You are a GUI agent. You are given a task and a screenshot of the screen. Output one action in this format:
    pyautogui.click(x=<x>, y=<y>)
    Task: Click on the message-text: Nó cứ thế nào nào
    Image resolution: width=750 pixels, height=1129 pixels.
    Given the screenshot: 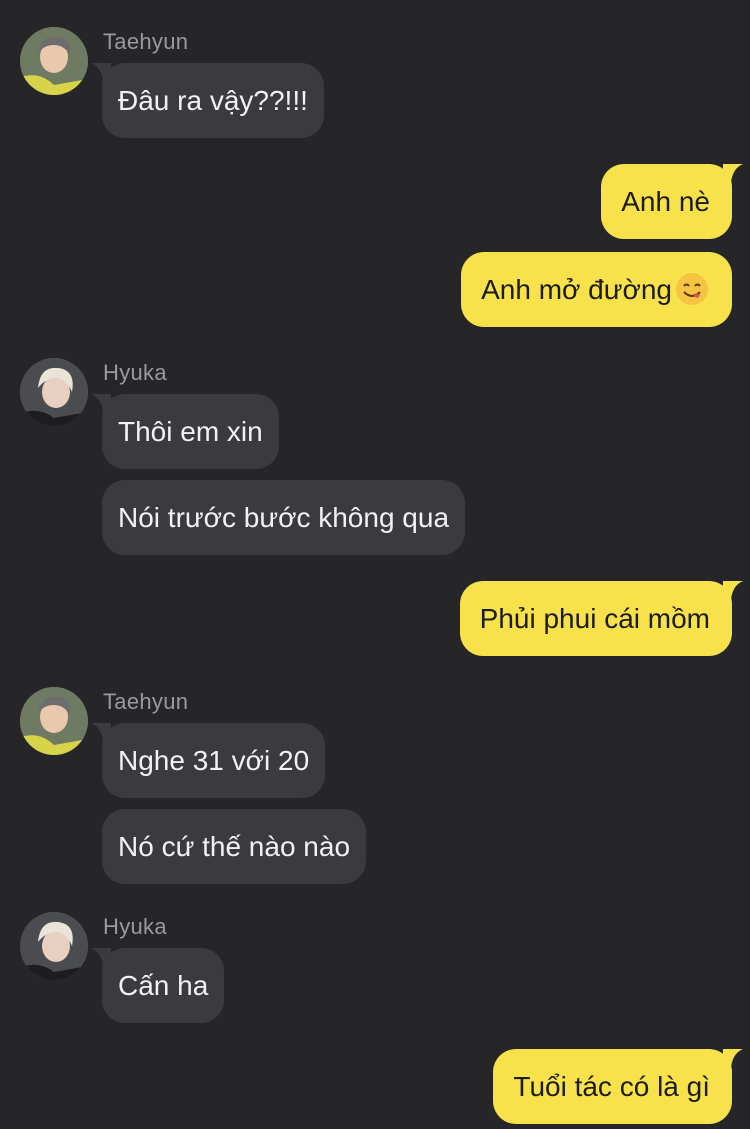 What is the action you would take?
    pyautogui.click(x=234, y=846)
    